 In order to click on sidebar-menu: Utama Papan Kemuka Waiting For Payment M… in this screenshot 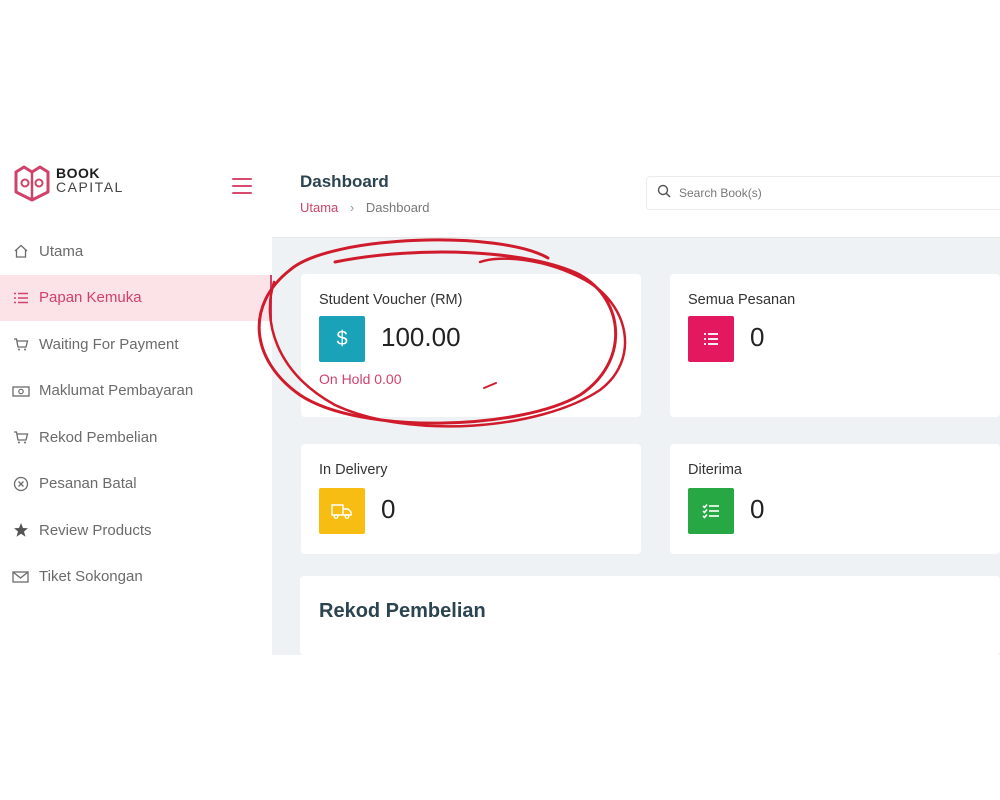, I will do `click(136, 414)`.